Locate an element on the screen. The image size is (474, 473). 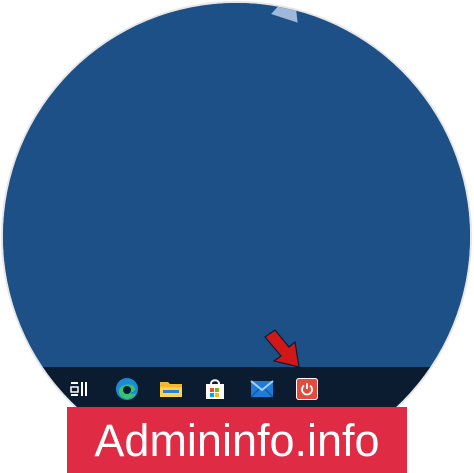
store-icon is located at coordinates (215, 389).